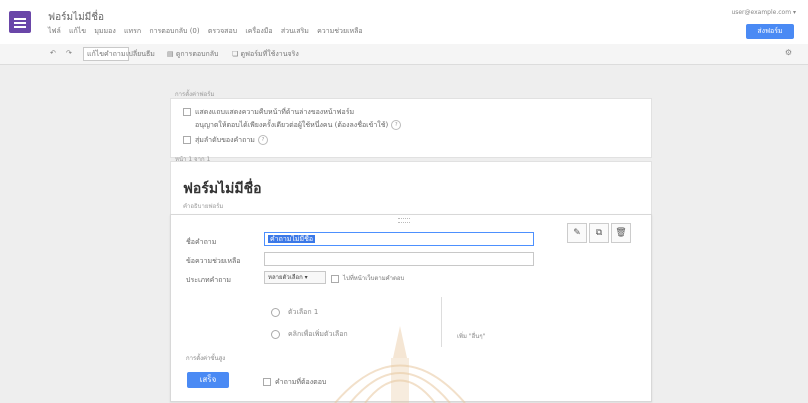 This screenshot has height=403, width=808. Describe the element at coordinates (335, 278) in the screenshot. I see `goto-page-checkbox` at that location.